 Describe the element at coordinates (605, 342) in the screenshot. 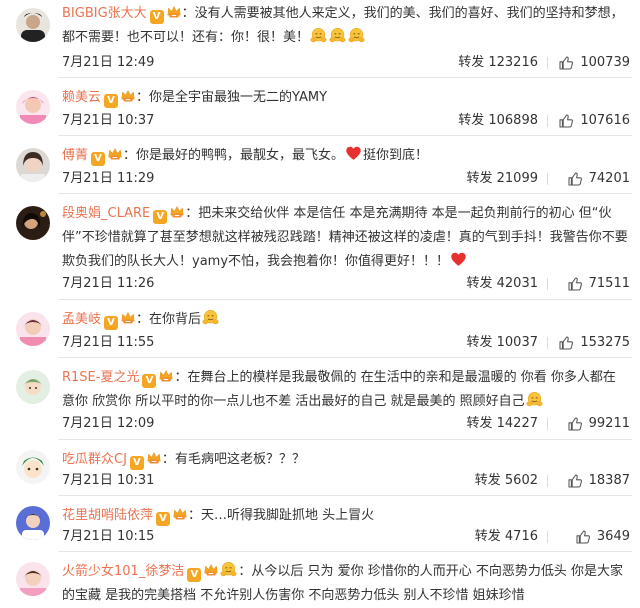

I see `like-count: 153275` at that location.